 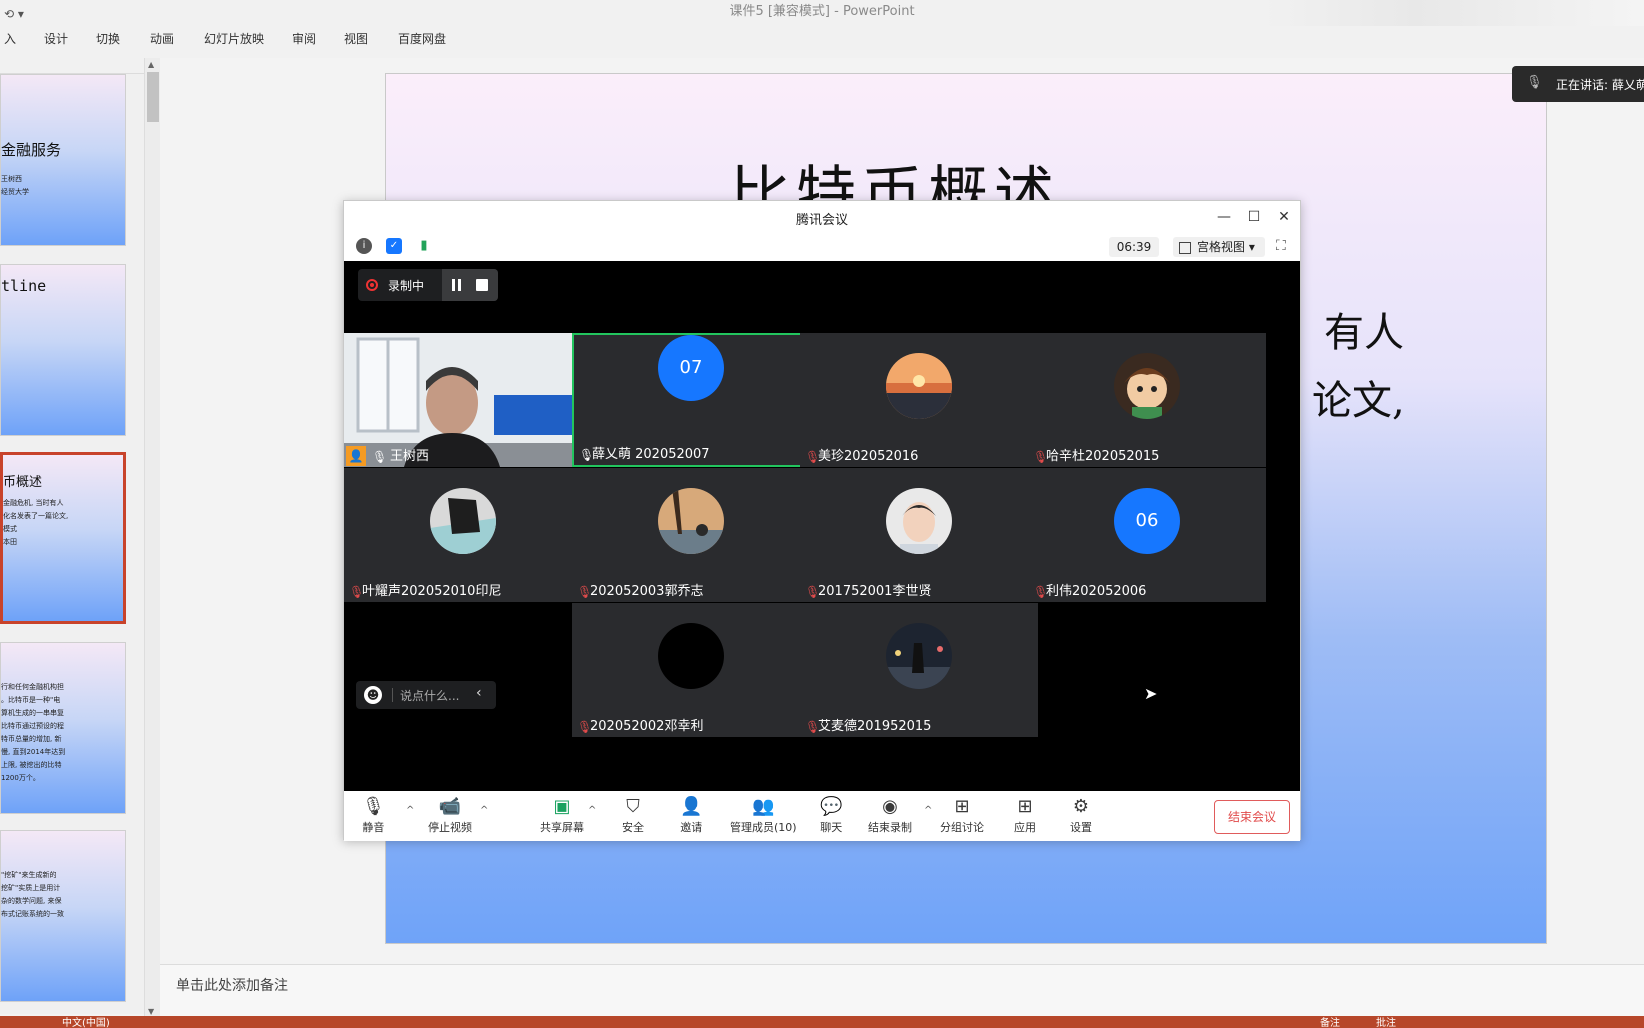 I want to click on language-status: 中文(中国), so click(x=86, y=1021).